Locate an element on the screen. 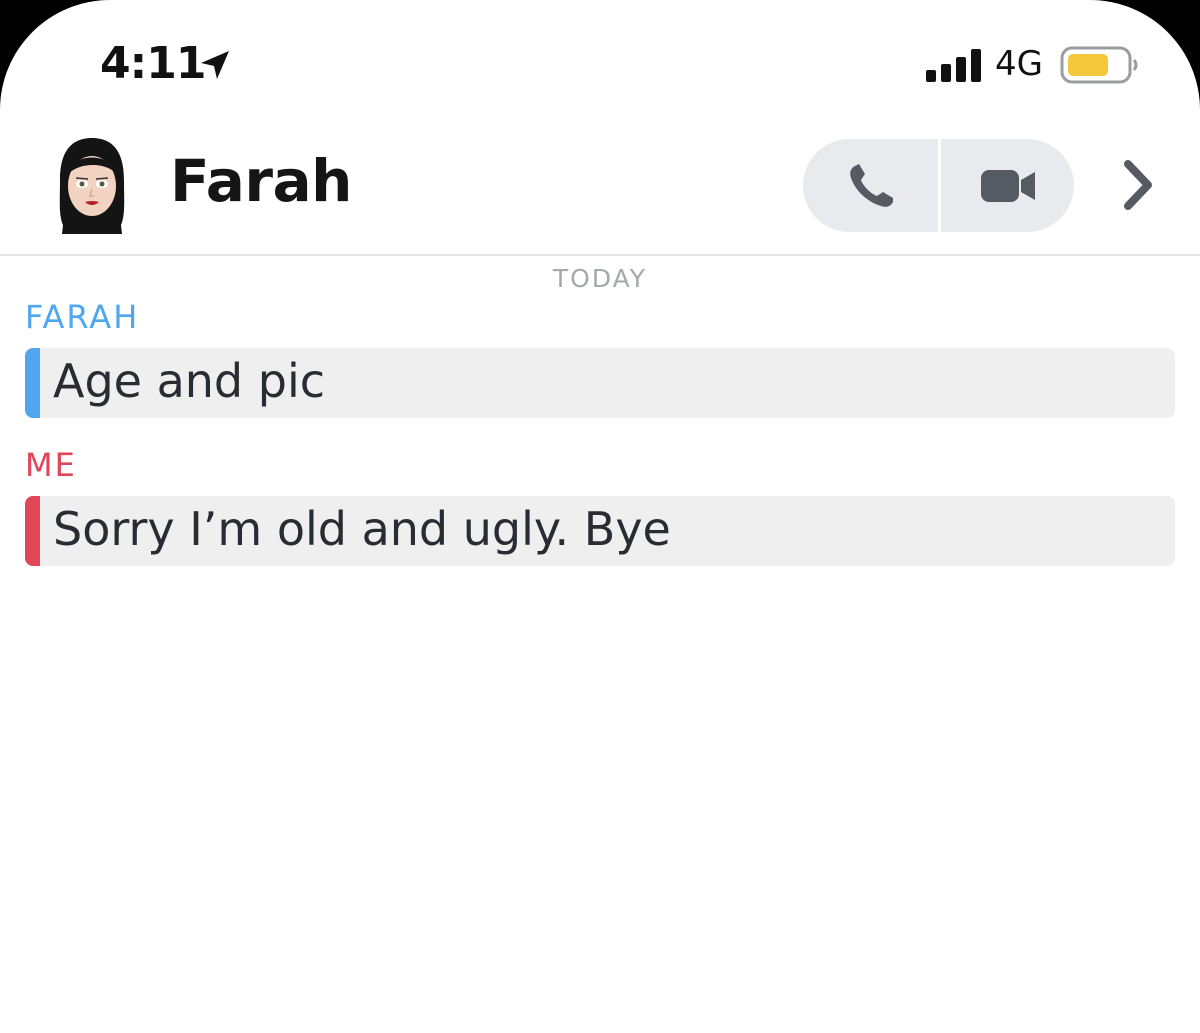  message-bubble: Sorry I’m old and ugly. Bye is located at coordinates (600, 531).